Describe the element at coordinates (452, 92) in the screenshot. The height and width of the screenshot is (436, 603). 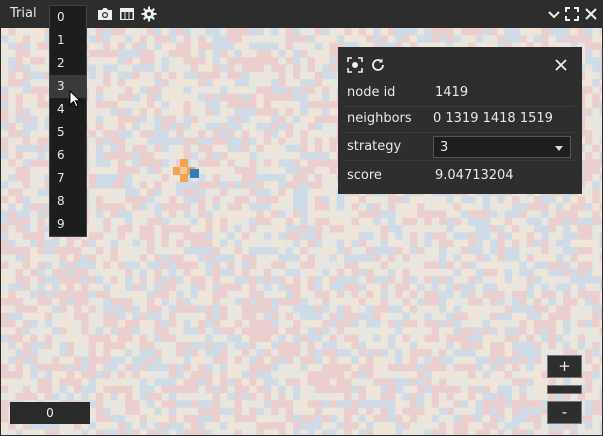
I see `node-id-value: 1419` at that location.